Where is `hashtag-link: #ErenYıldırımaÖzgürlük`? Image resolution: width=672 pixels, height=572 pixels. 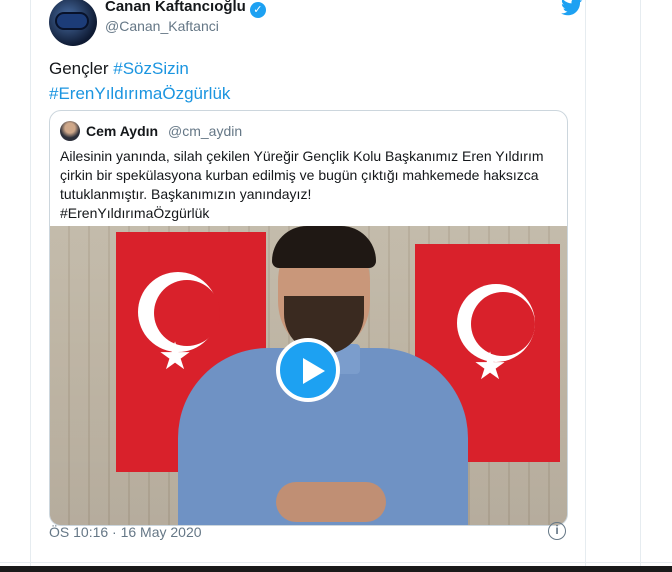
hashtag-link: #ErenYıldırımaÖzgürlük is located at coordinates (139, 93).